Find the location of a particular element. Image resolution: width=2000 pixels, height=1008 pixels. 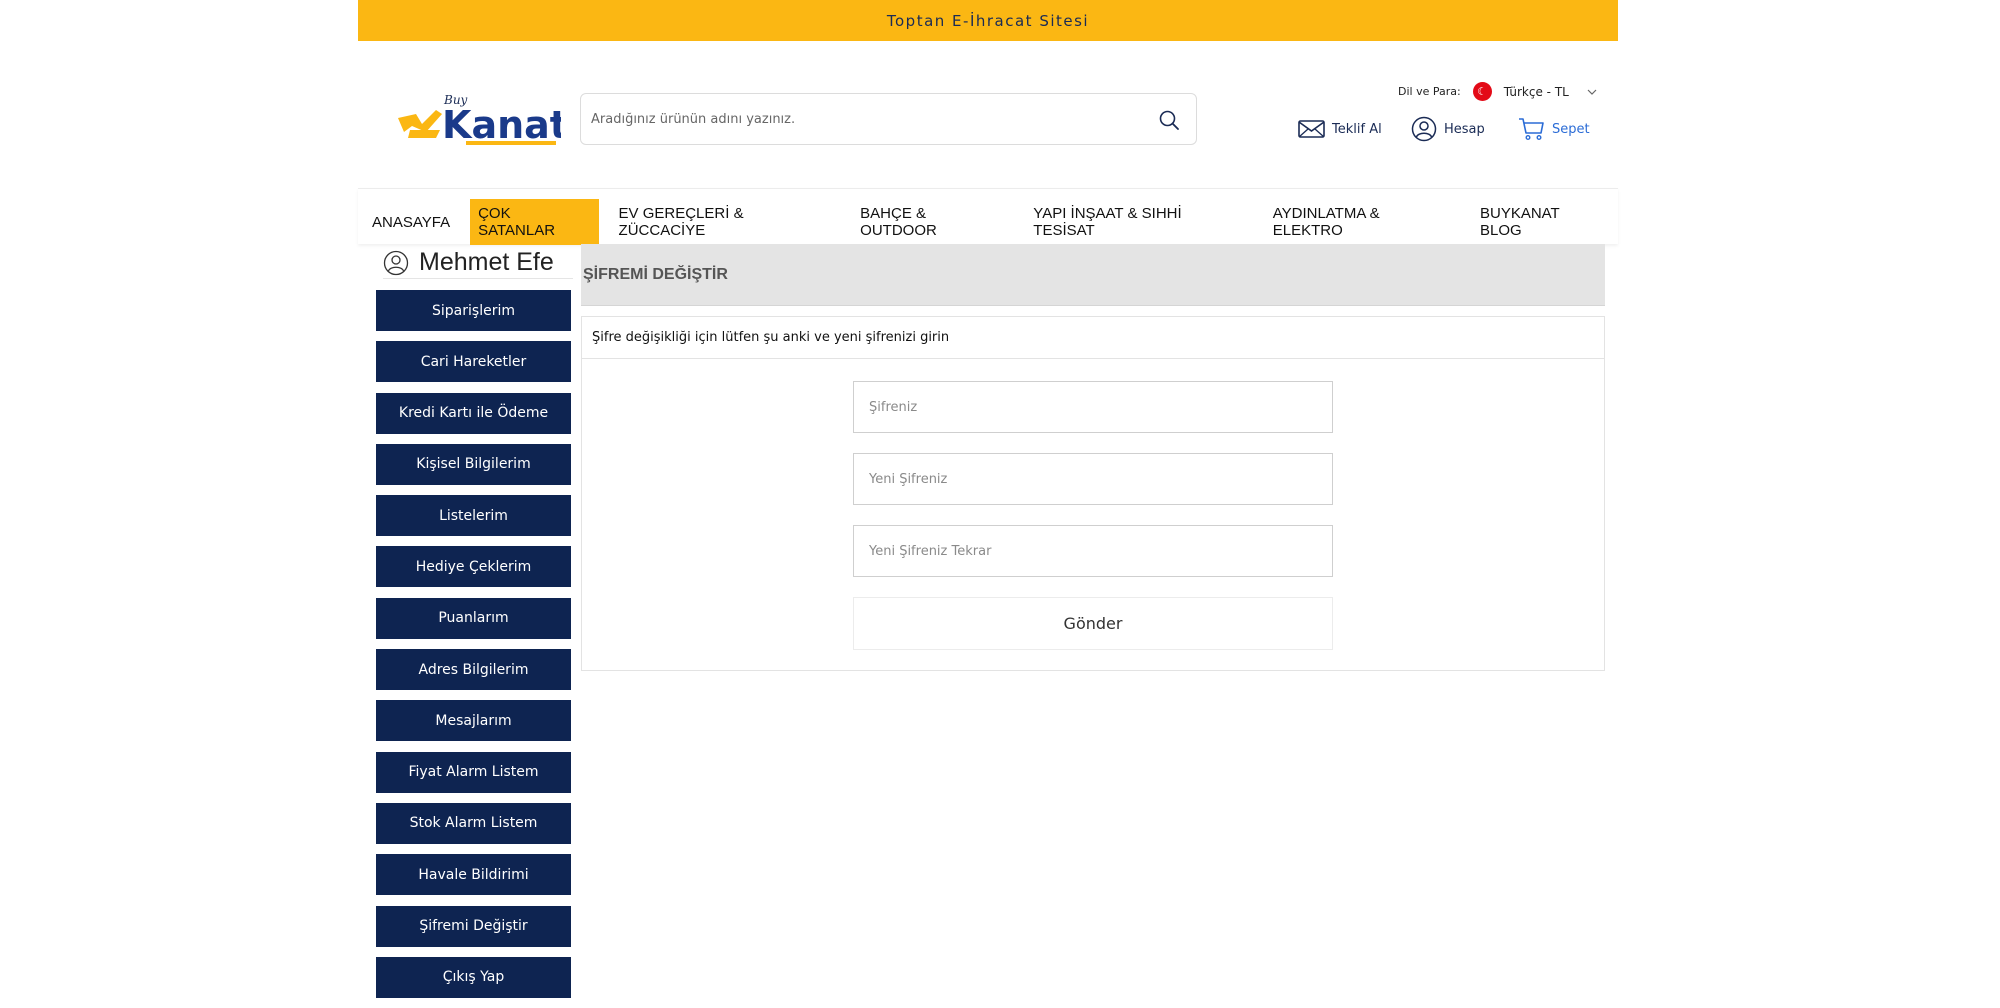

quote-link: Teklif Al is located at coordinates (1340, 129).